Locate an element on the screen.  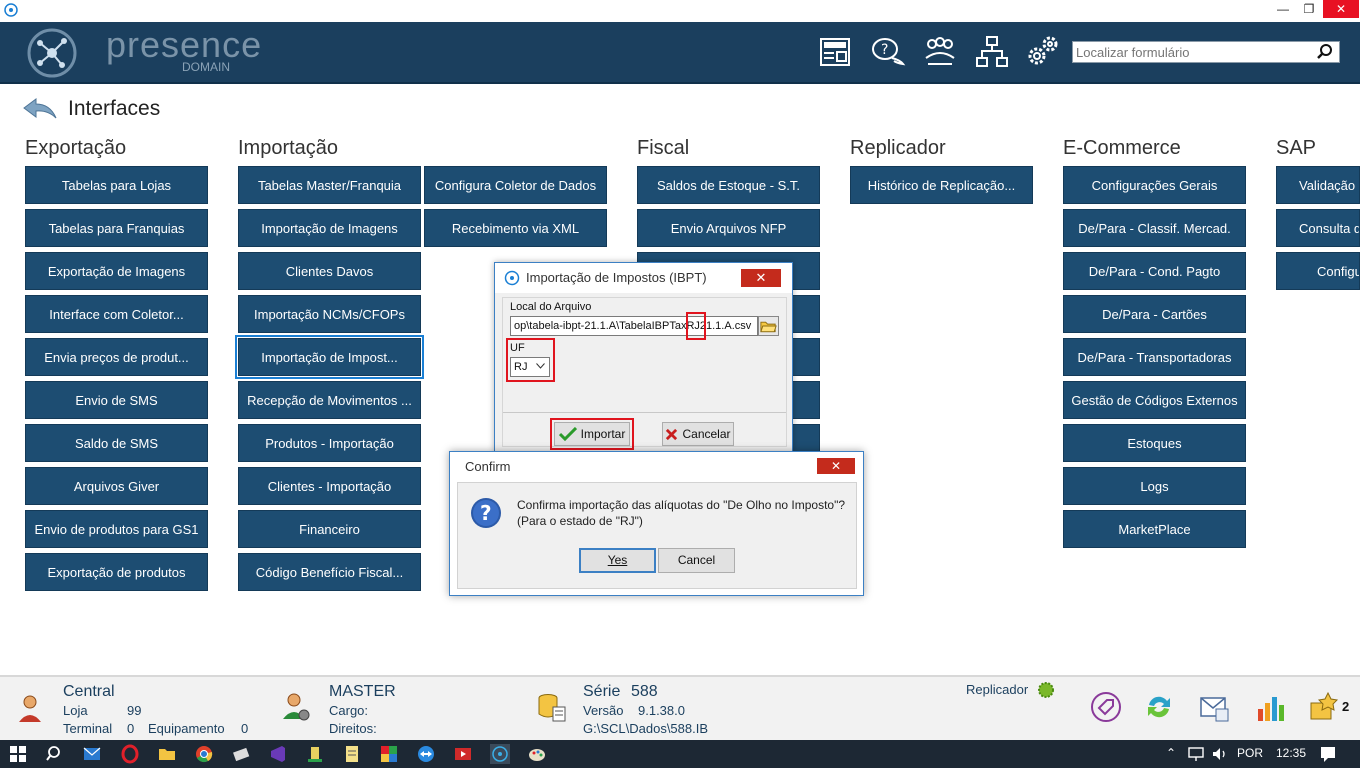
bar-chart-icon is located at coordinates (1270, 707).